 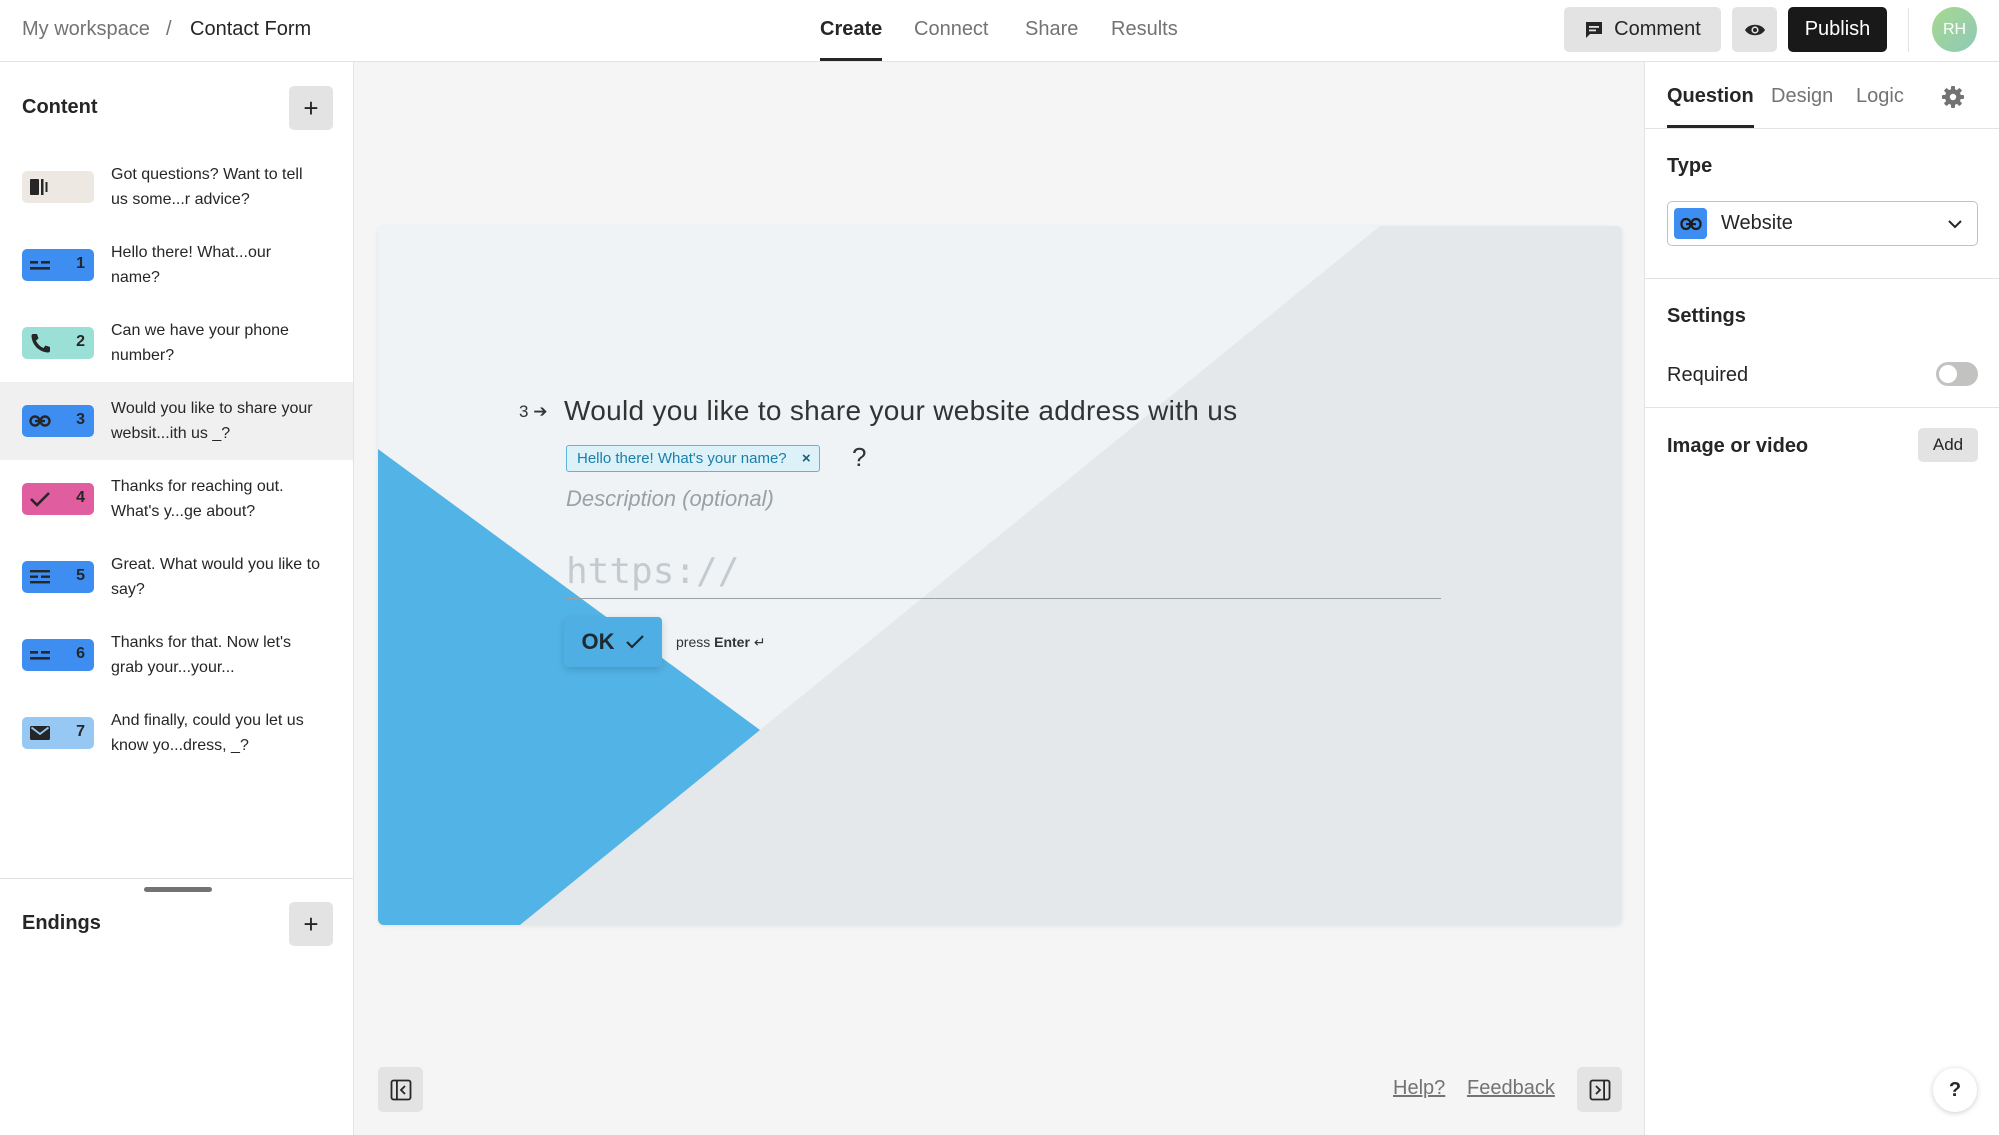 What do you see at coordinates (1003, 575) in the screenshot?
I see `website-answer-input: https://` at bounding box center [1003, 575].